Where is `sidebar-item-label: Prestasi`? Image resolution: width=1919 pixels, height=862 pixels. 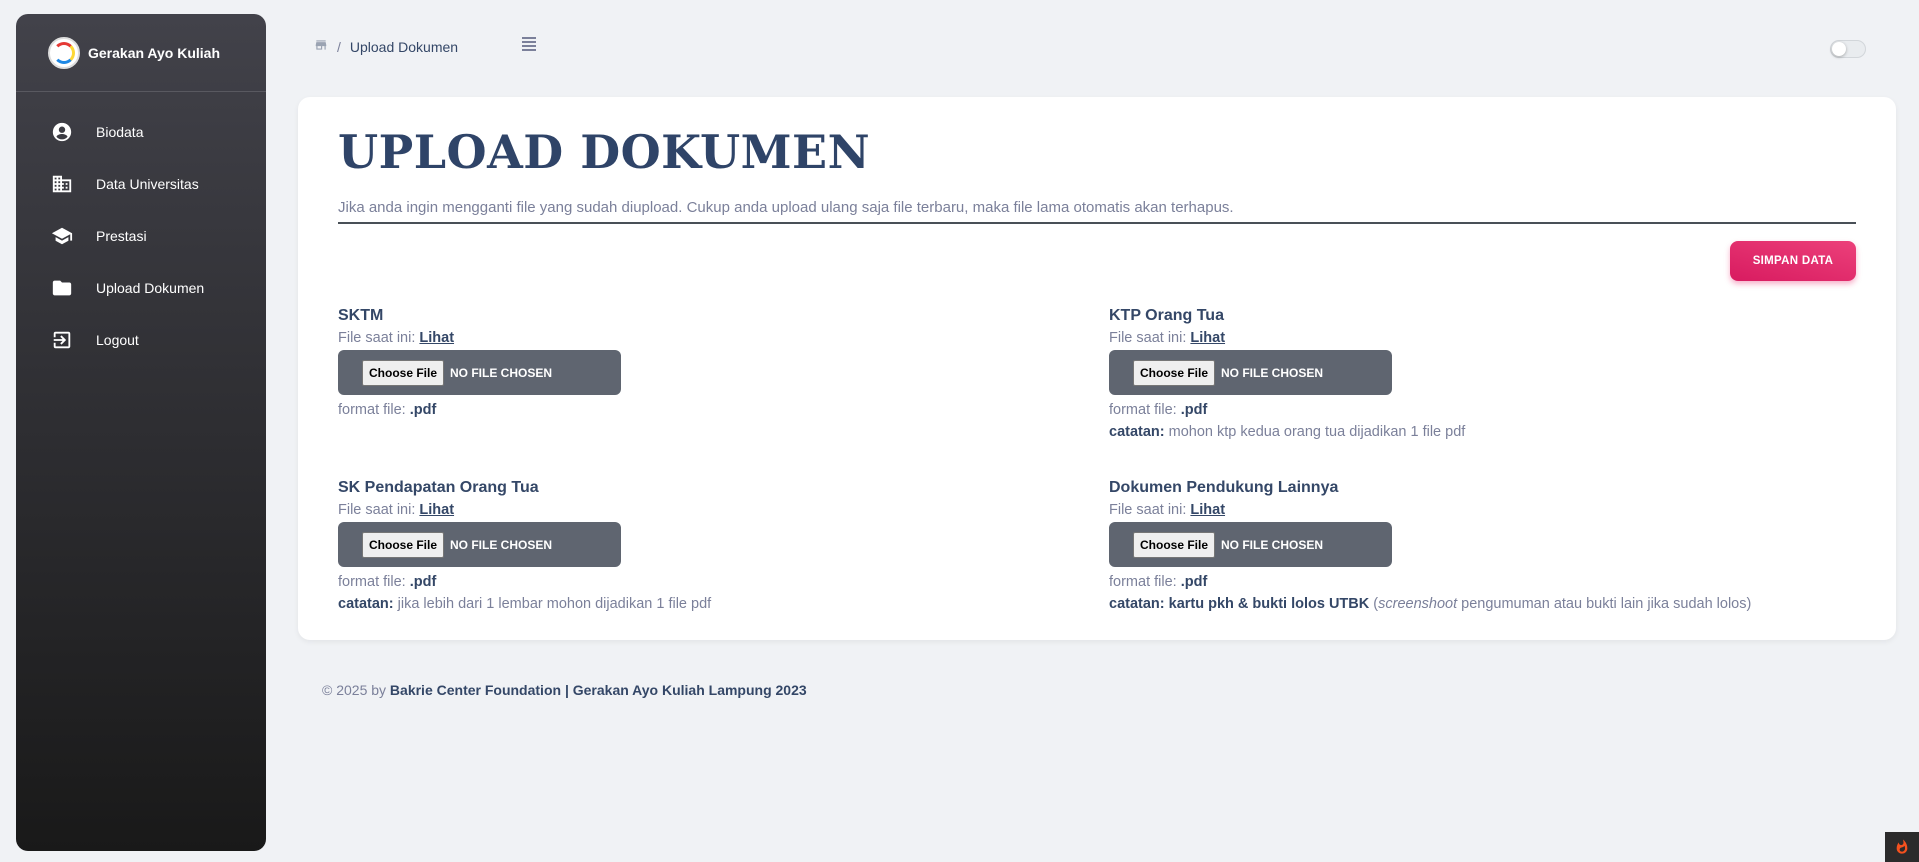 sidebar-item-label: Prestasi is located at coordinates (121, 236).